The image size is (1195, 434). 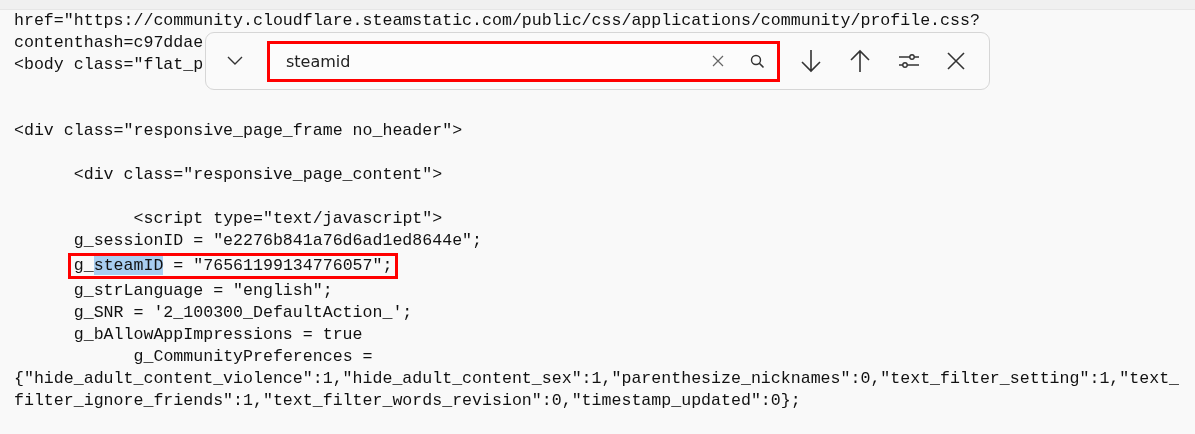 What do you see at coordinates (218, 334) in the screenshot?
I see `code-line: g_bAllowAppImpressions = true` at bounding box center [218, 334].